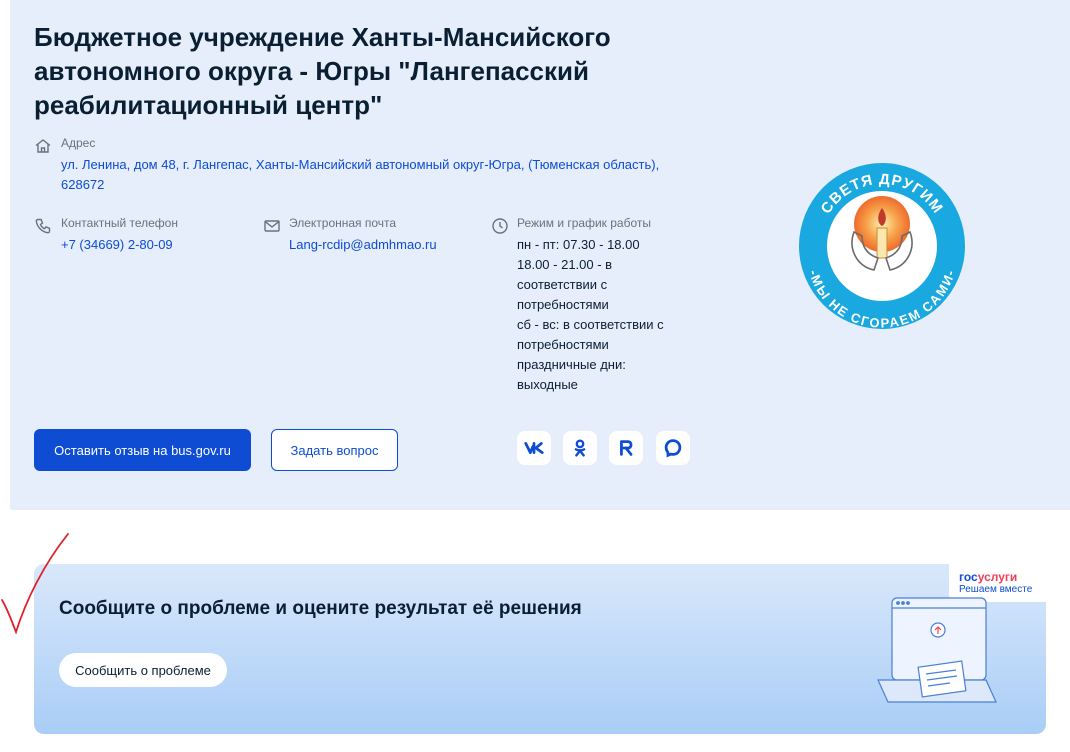 This screenshot has height=752, width=1070. What do you see at coordinates (143, 670) in the screenshot?
I see `report-problem-button: Сообщить о проблеме` at bounding box center [143, 670].